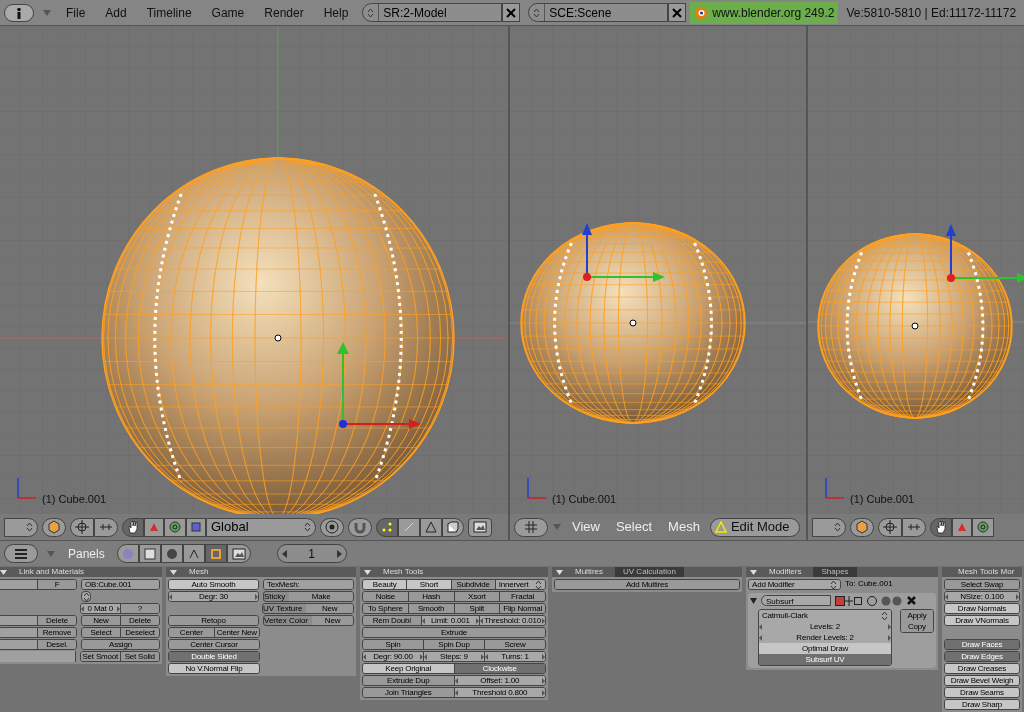 This screenshot has width=1024, height=712. I want to click on panel-button: Split, so click(477, 608).